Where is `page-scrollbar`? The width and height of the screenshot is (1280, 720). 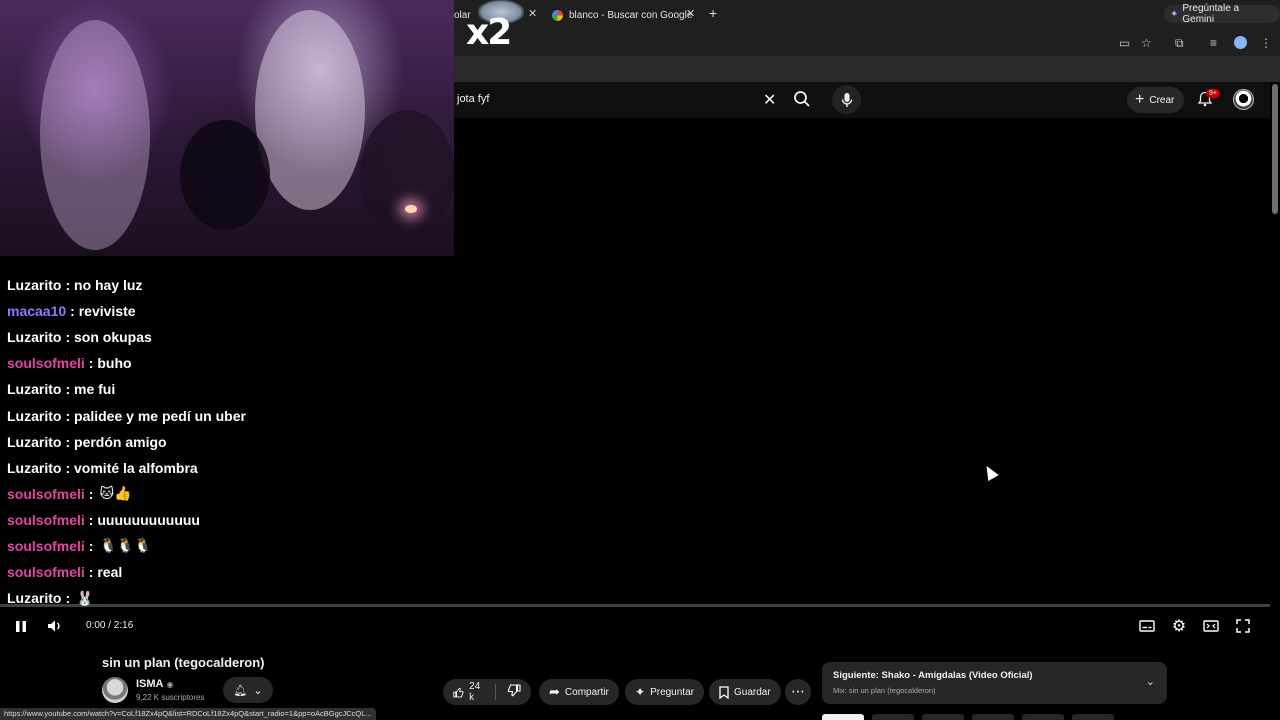 page-scrollbar is located at coordinates (1275, 149).